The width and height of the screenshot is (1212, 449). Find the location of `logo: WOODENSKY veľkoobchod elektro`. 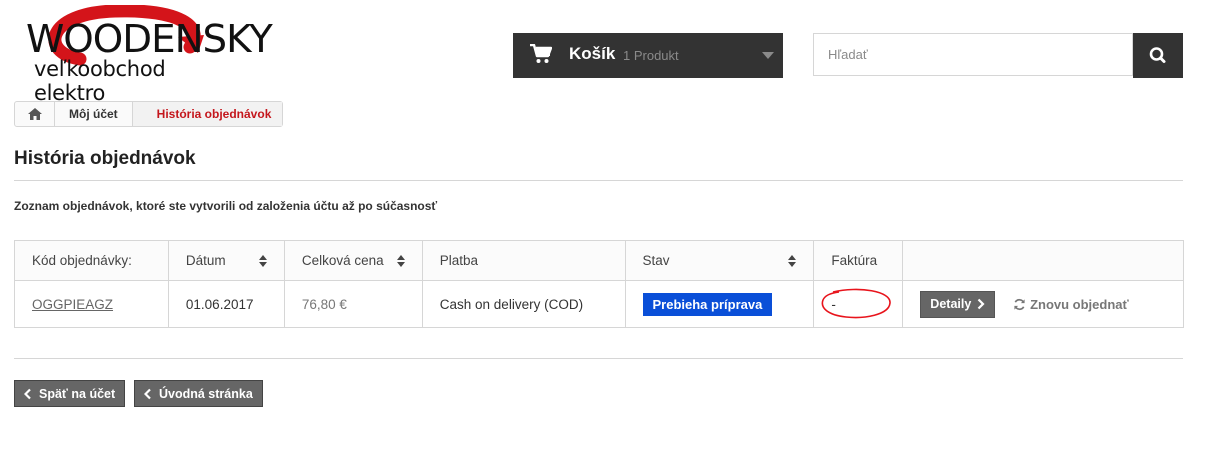

logo: WOODENSKY veľkoobchod elektro is located at coordinates (142, 55).